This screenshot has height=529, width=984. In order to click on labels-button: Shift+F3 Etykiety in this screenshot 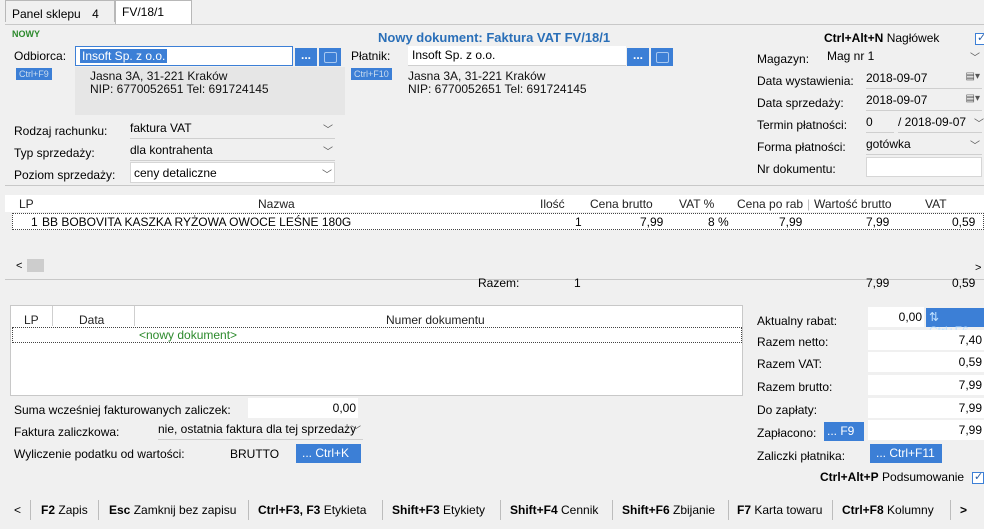, I will do `click(438, 510)`.